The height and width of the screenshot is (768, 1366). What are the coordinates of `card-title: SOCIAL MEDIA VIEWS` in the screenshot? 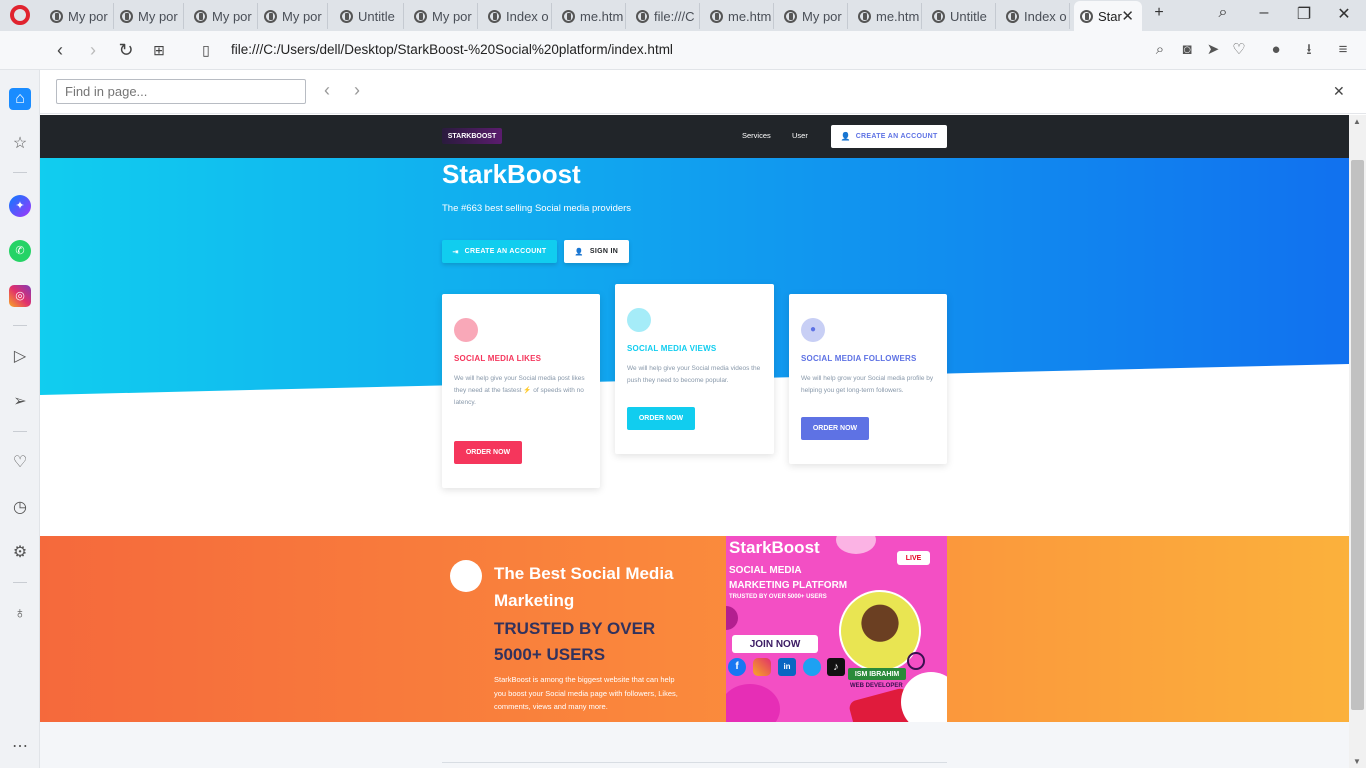 It's located at (672, 348).